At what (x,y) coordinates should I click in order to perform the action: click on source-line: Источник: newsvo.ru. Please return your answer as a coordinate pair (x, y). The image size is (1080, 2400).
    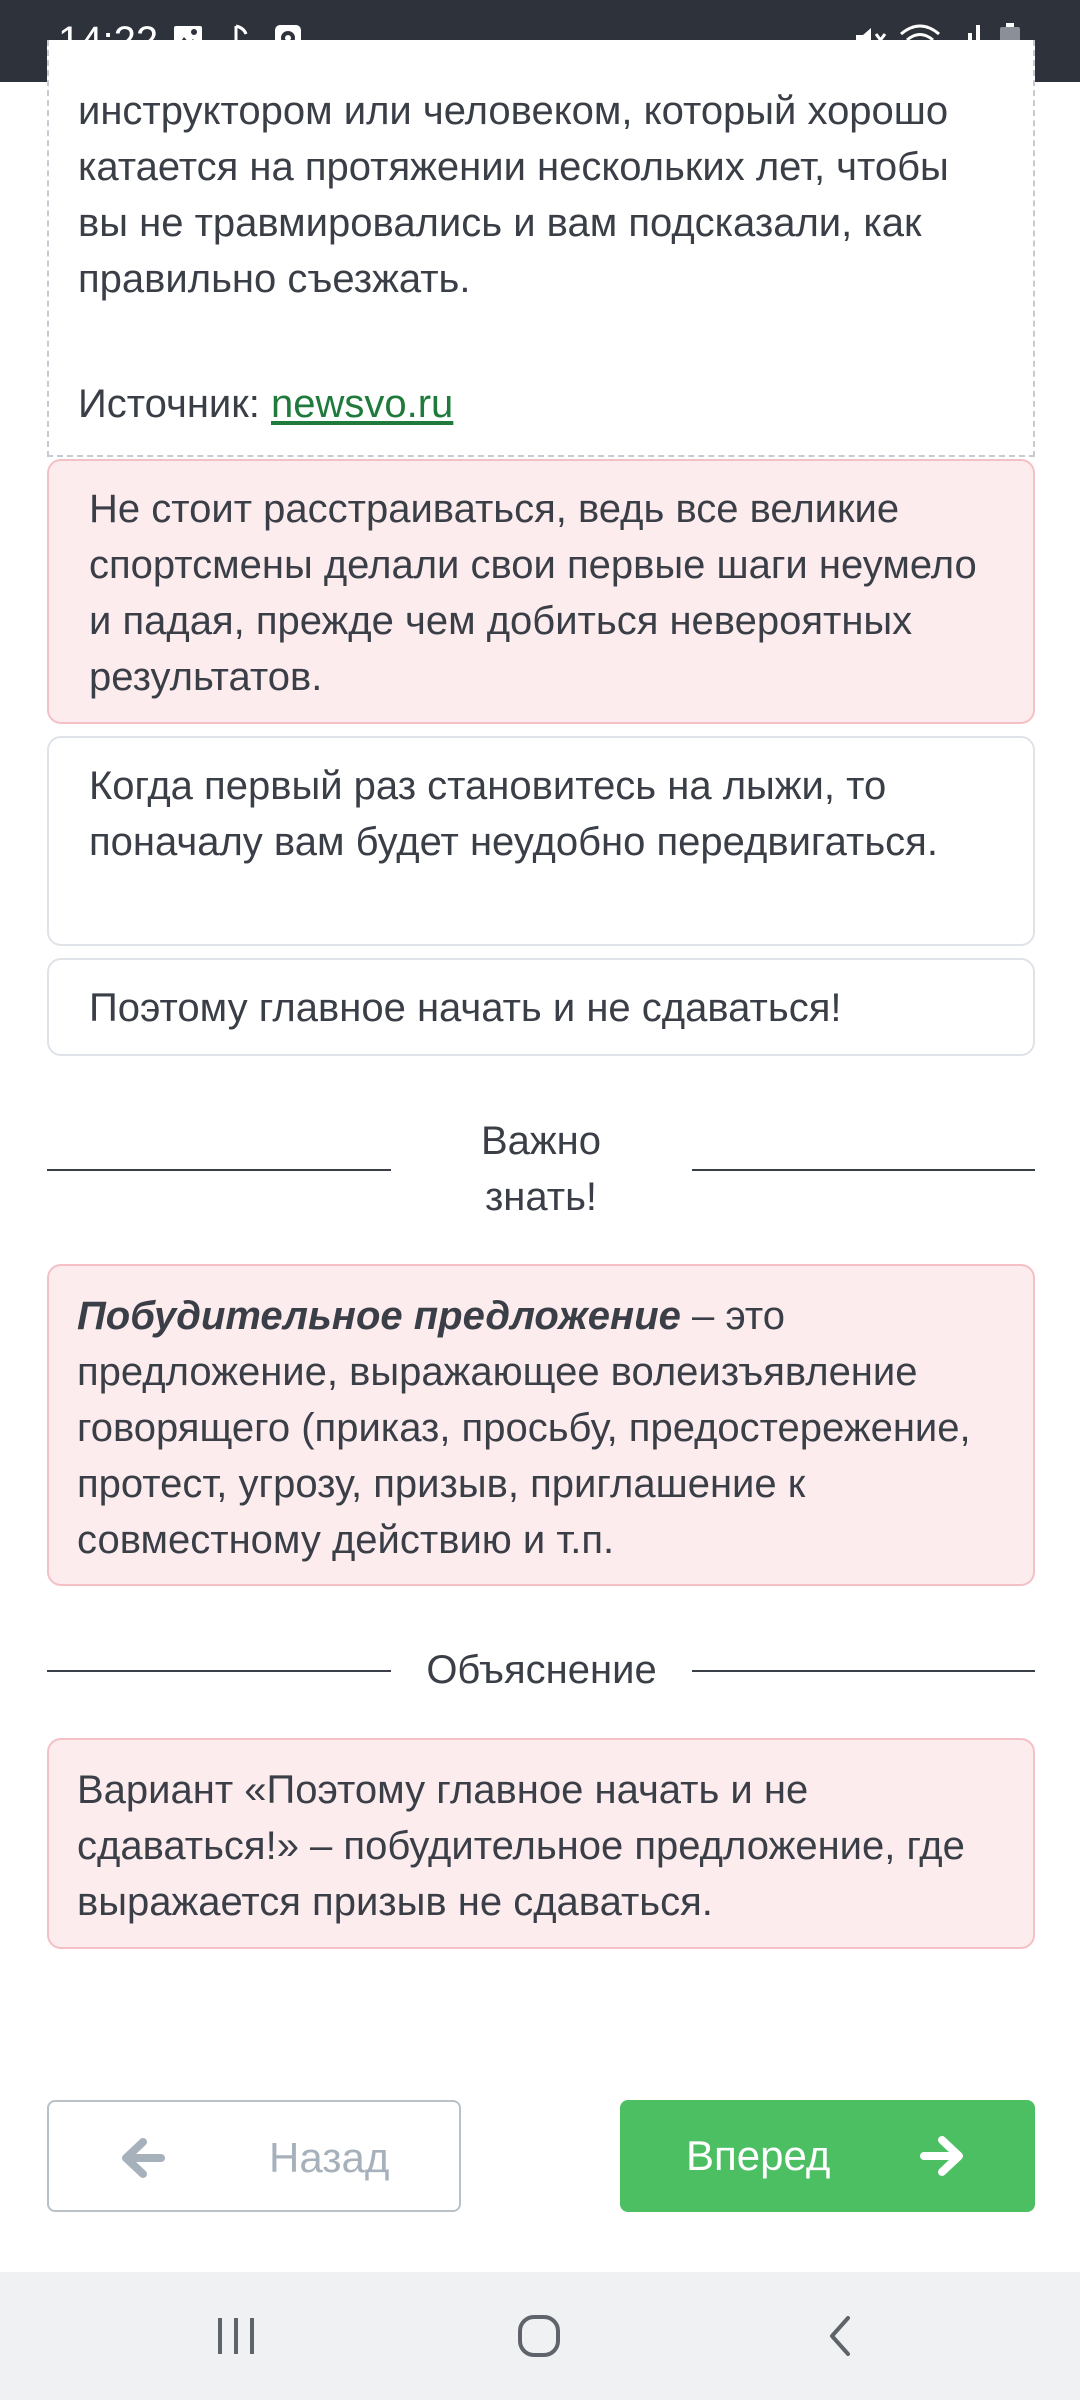
    Looking at the image, I should click on (265, 404).